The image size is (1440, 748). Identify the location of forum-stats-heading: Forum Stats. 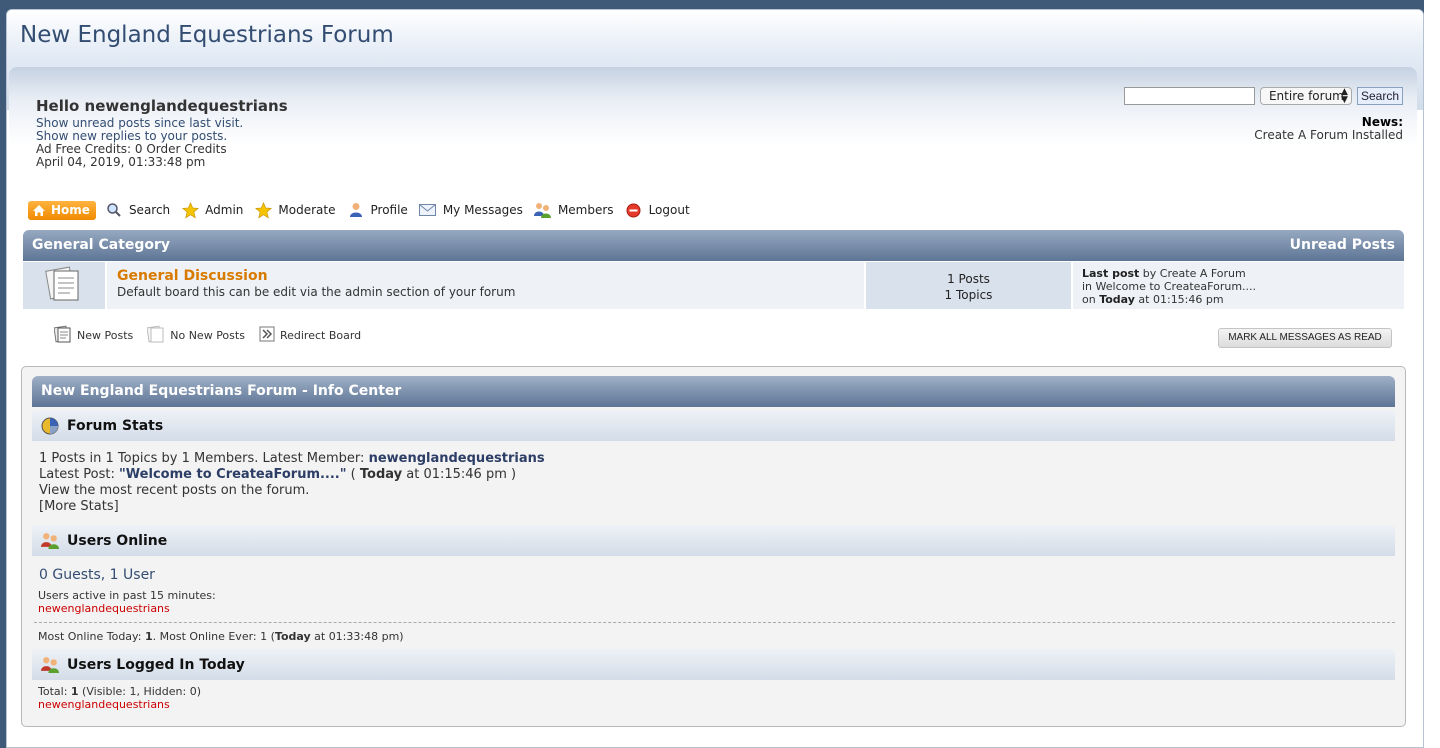
(115, 425).